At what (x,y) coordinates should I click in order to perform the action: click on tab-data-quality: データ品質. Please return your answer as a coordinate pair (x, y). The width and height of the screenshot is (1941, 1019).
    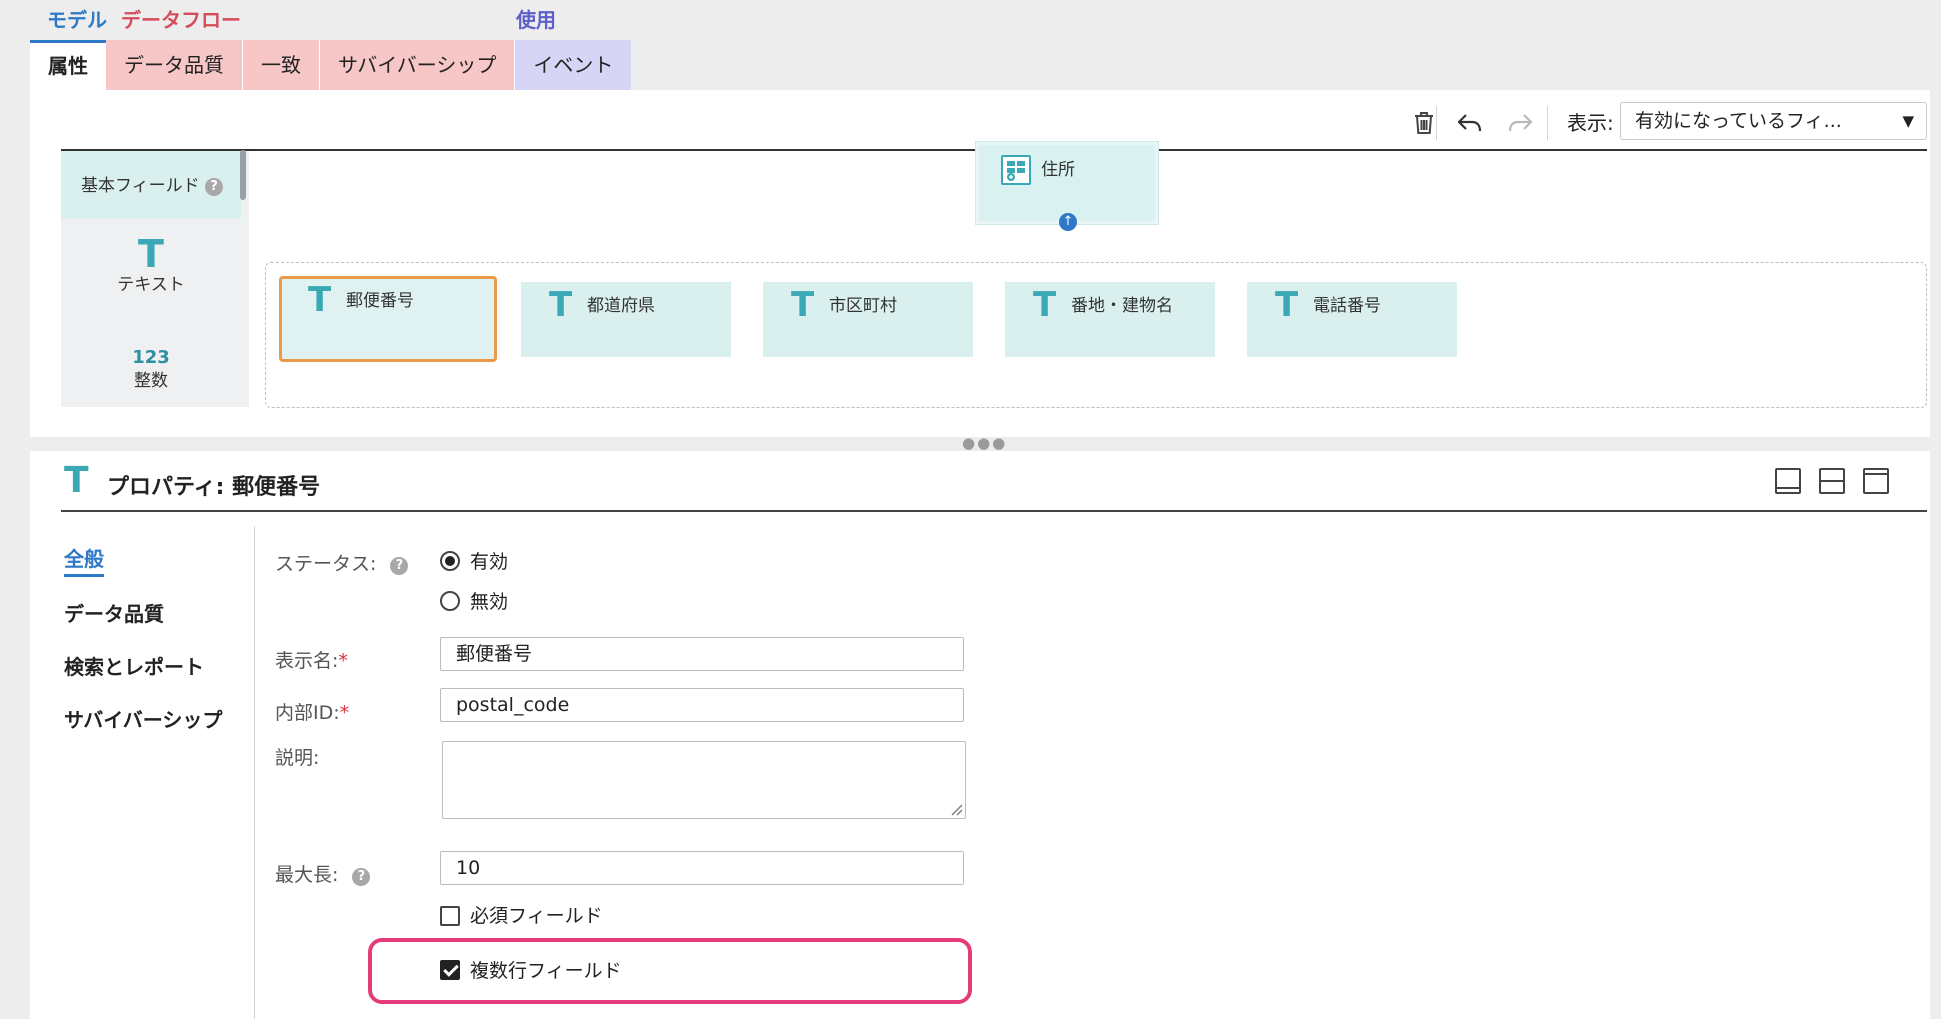
    Looking at the image, I should click on (174, 65).